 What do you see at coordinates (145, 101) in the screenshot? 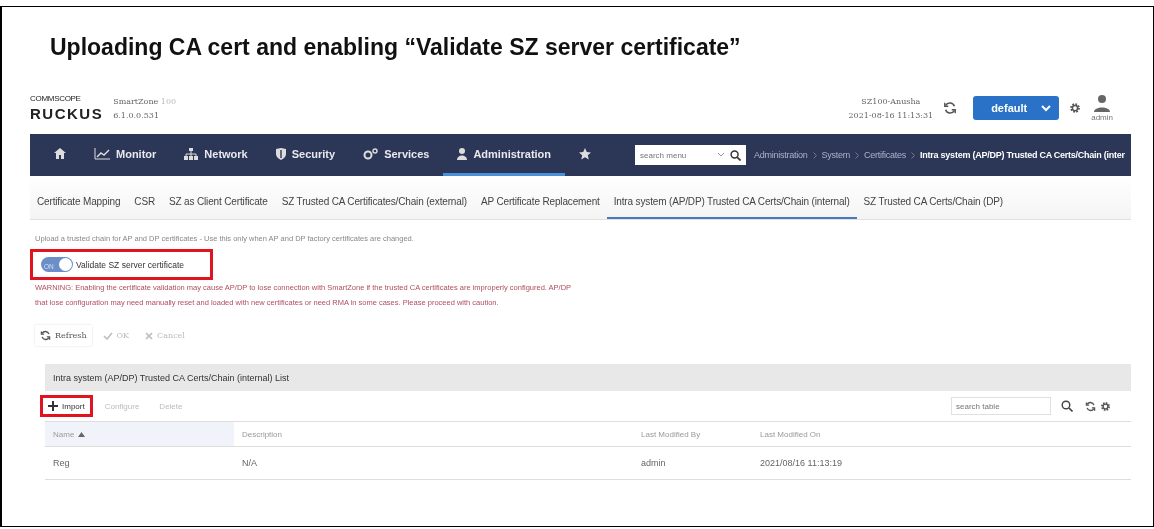
I see `product-name: SmartZone 100` at bounding box center [145, 101].